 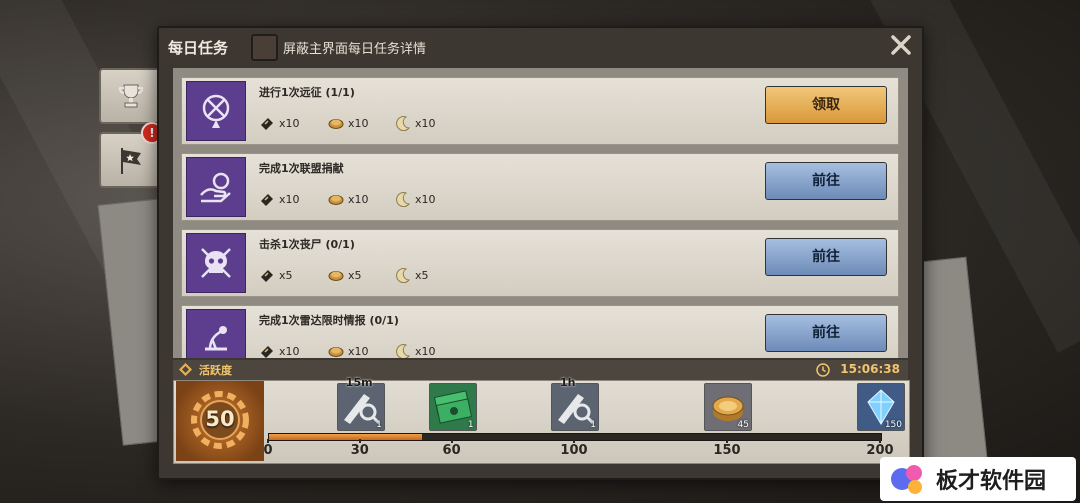 What do you see at coordinates (540, 47) in the screenshot?
I see `dialog-header: 每日任务 屏蔽主界面每日任务详情` at bounding box center [540, 47].